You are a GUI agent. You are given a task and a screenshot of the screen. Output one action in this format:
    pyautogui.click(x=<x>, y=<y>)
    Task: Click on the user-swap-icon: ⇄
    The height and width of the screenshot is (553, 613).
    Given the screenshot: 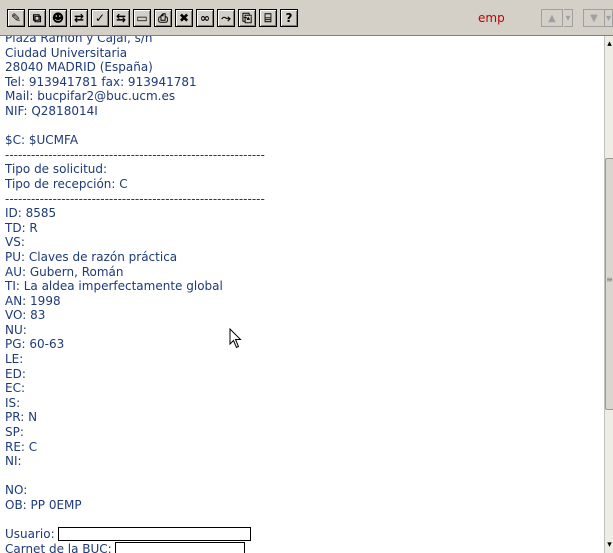 What is the action you would take?
    pyautogui.click(x=79, y=18)
    